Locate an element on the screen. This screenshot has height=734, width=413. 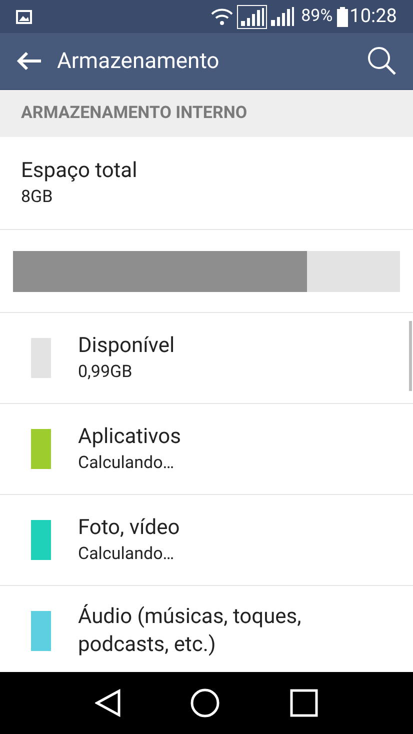
home-button is located at coordinates (205, 703).